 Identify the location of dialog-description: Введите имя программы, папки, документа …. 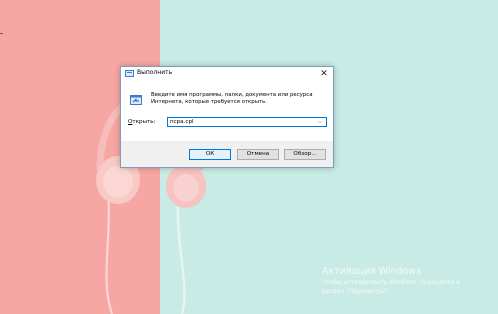
(241, 99).